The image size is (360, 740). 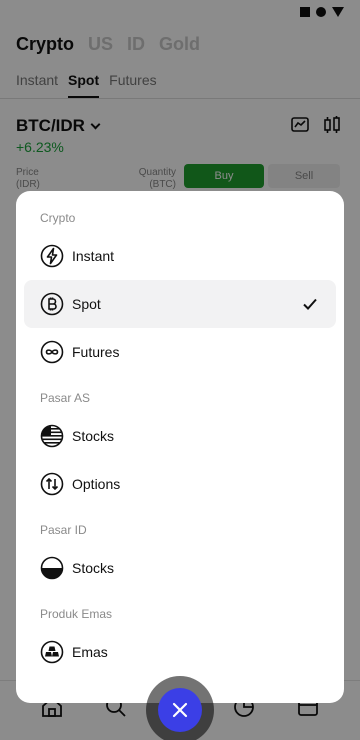 I want to click on option-us-stocks: Stocks, so click(x=180, y=436).